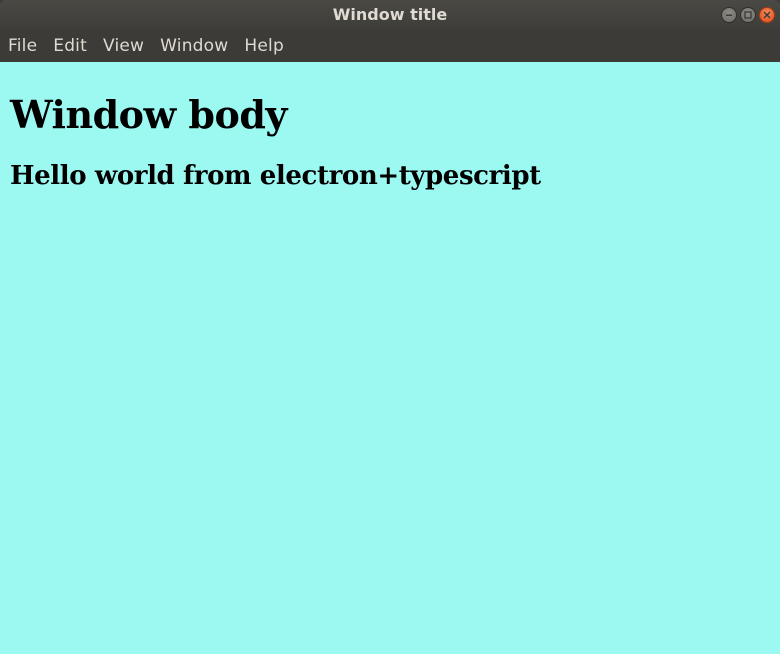 Image resolution: width=780 pixels, height=654 pixels. I want to click on maximize-button, so click(748, 15).